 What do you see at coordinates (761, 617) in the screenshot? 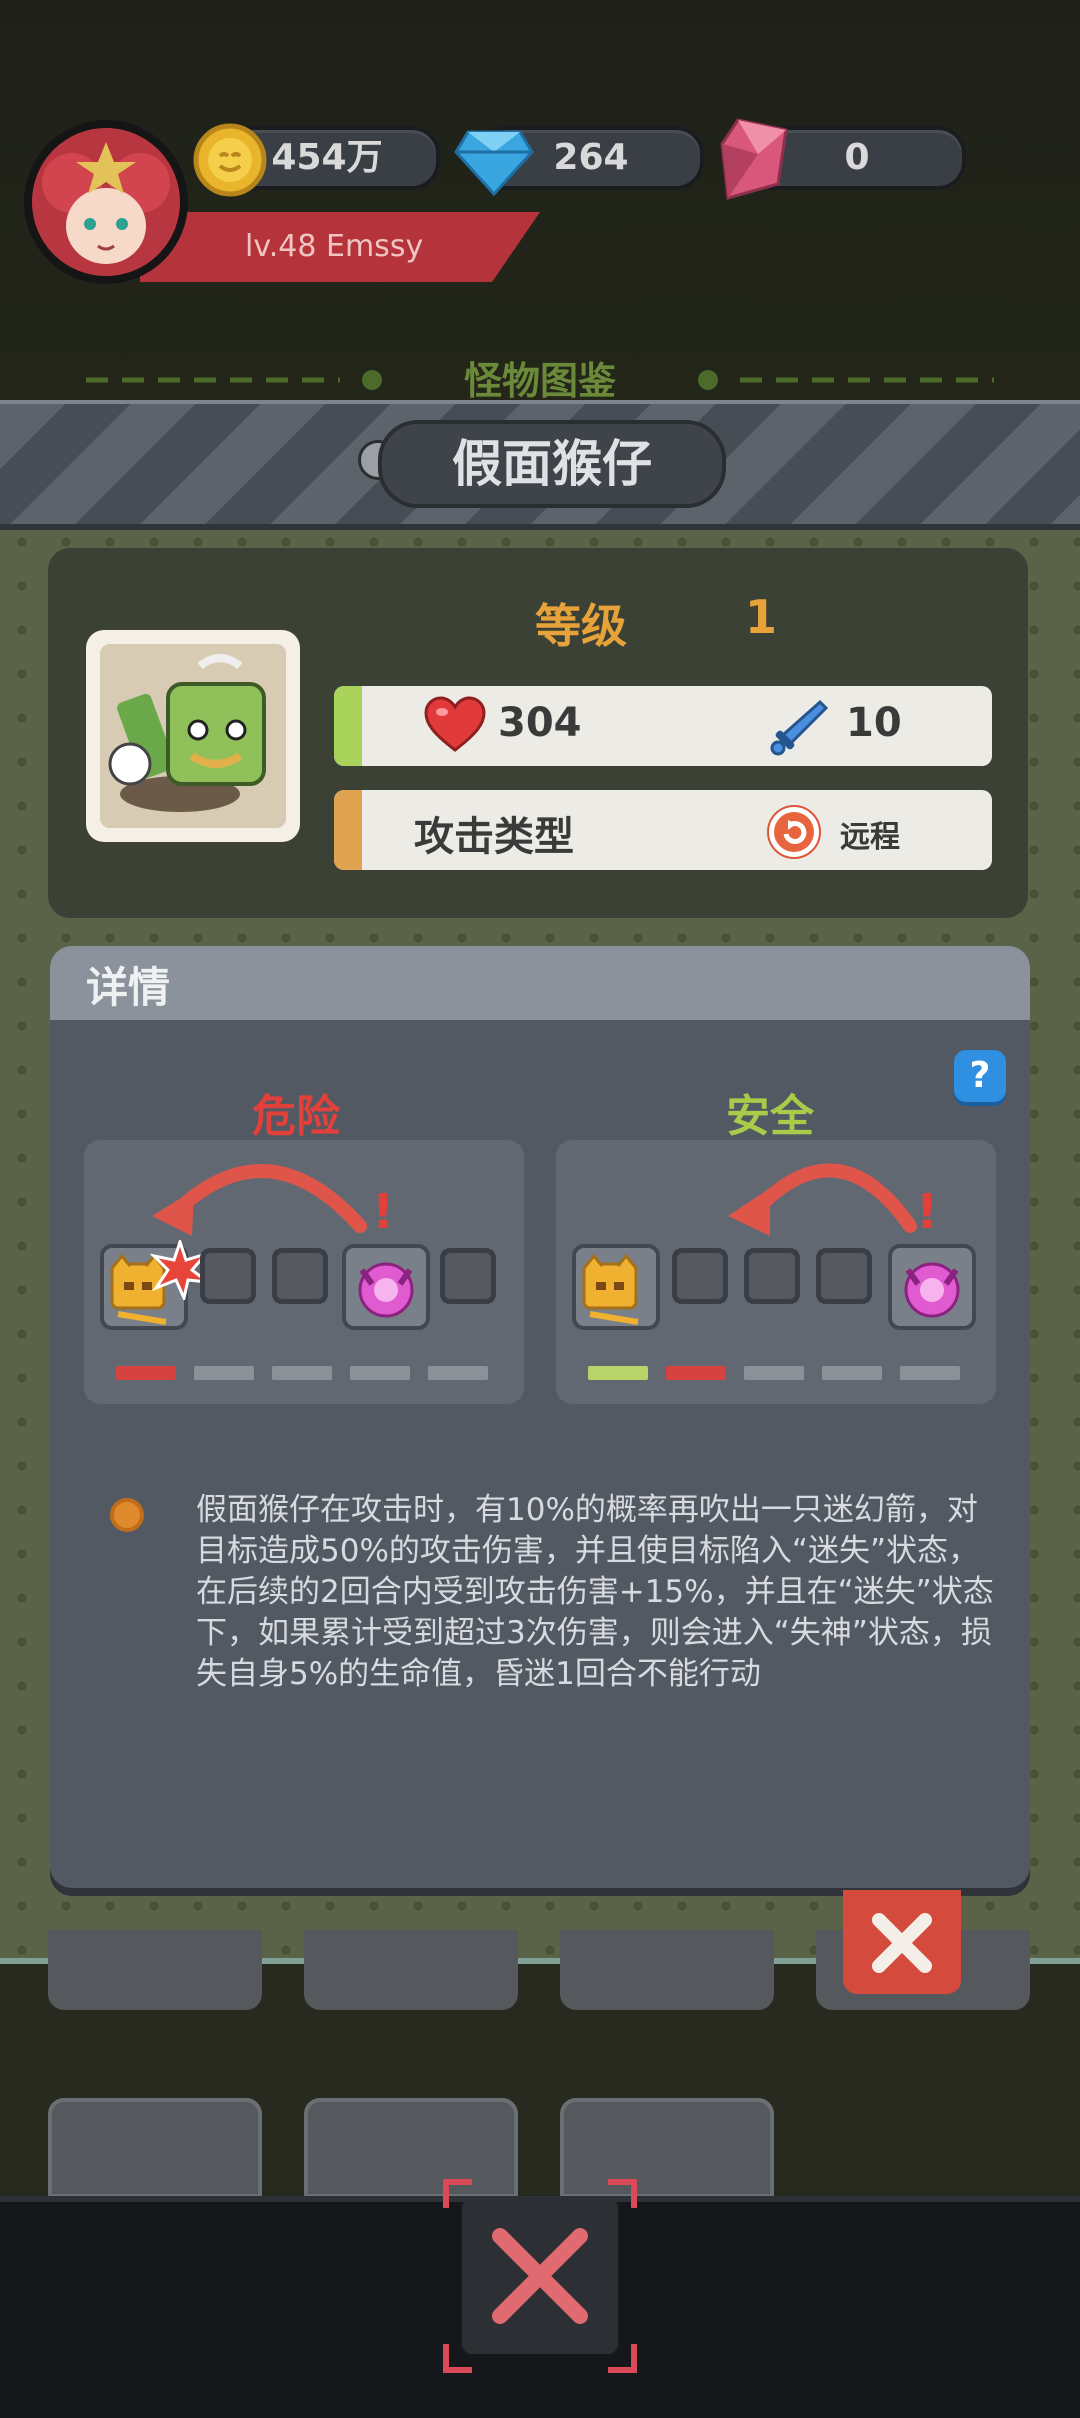
I see `grade-value: 1` at bounding box center [761, 617].